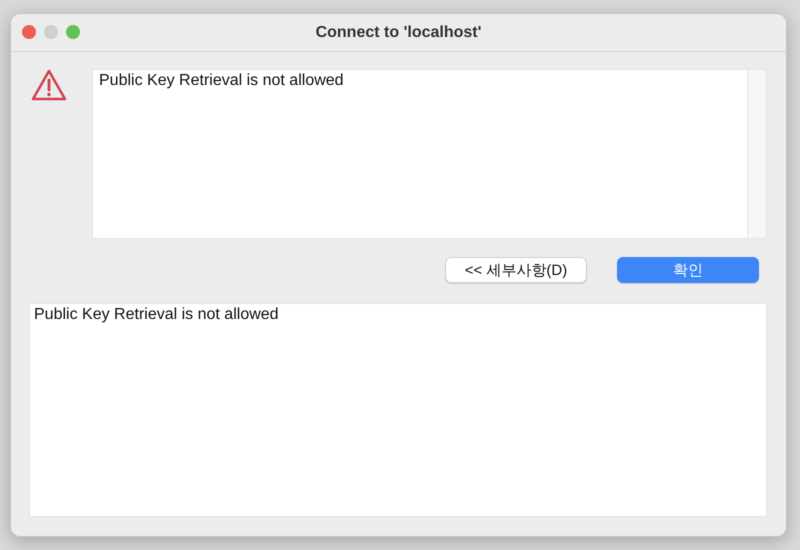  What do you see at coordinates (688, 270) in the screenshot?
I see `ok-button: 확인` at bounding box center [688, 270].